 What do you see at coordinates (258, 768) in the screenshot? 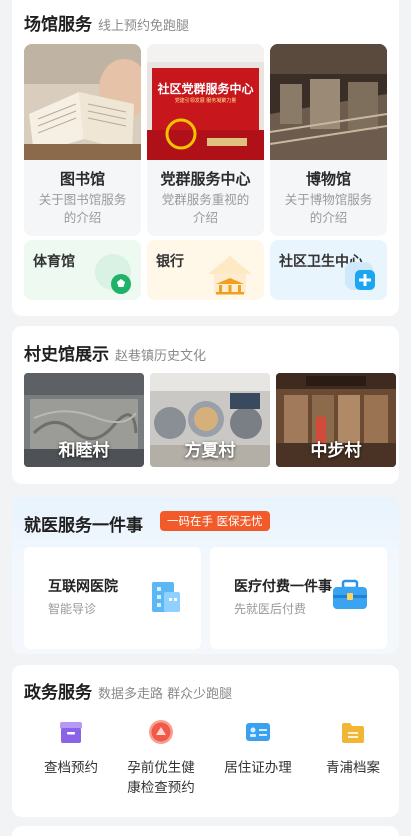
I see `gov-item-residence-permit-label: 居住证办理` at bounding box center [258, 768].